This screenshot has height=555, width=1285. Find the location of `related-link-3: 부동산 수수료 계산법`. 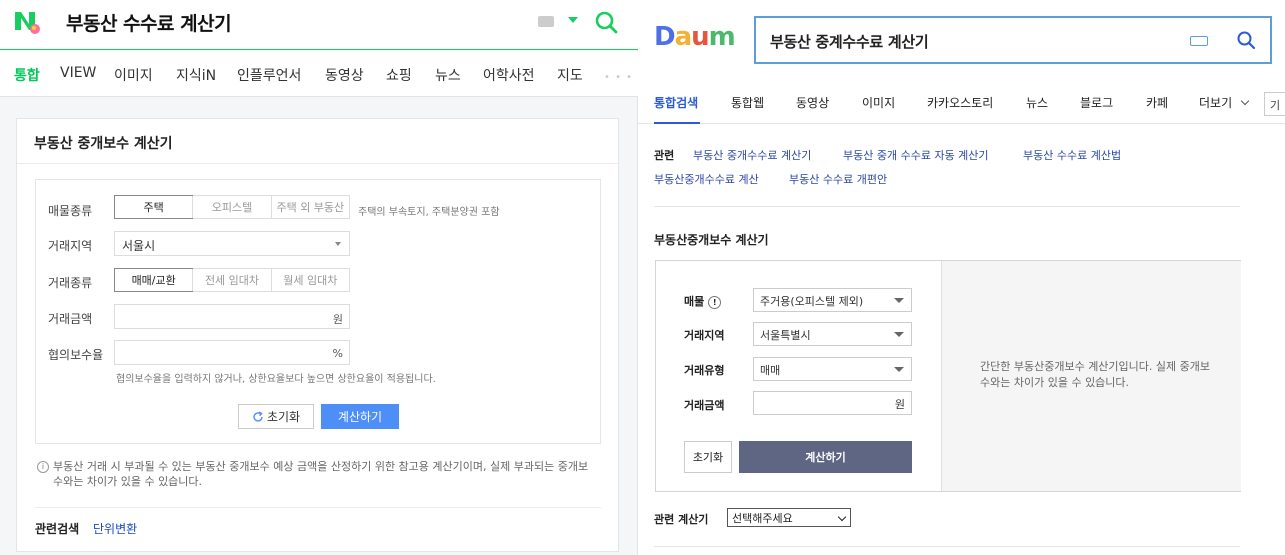

related-link-3: 부동산 수수료 계산법 is located at coordinates (1072, 155).